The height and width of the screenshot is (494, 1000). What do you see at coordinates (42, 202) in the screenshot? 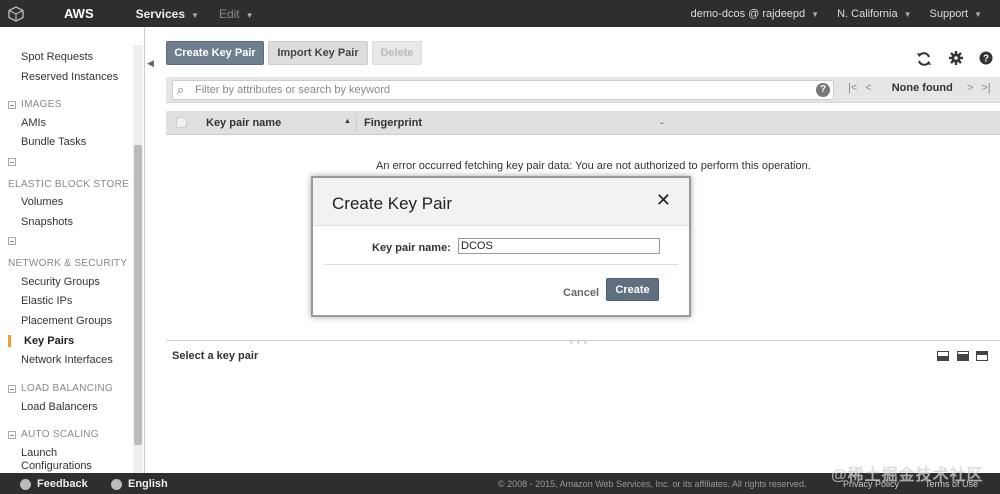
I see `sidebar-item-volumes: Volumes` at bounding box center [42, 202].